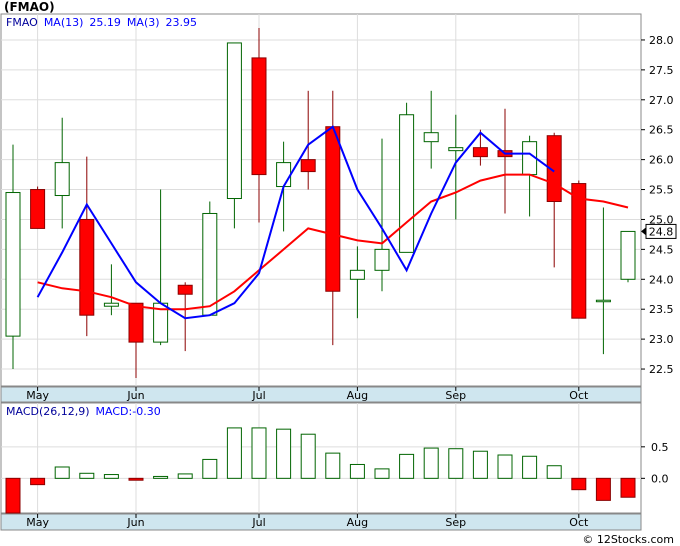 Image resolution: width=680 pixels, height=546 pixels. Describe the element at coordinates (357, 522) in the screenshot. I see `macd-x-tick-label: Aug` at that location.